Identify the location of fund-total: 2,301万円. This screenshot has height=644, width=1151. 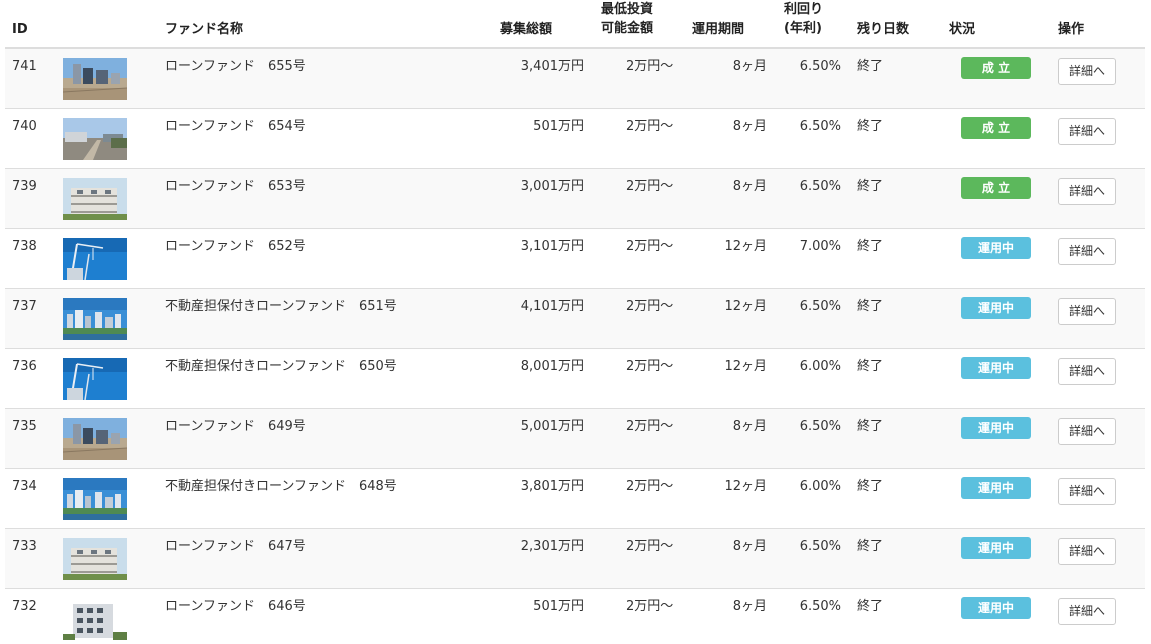
(552, 546).